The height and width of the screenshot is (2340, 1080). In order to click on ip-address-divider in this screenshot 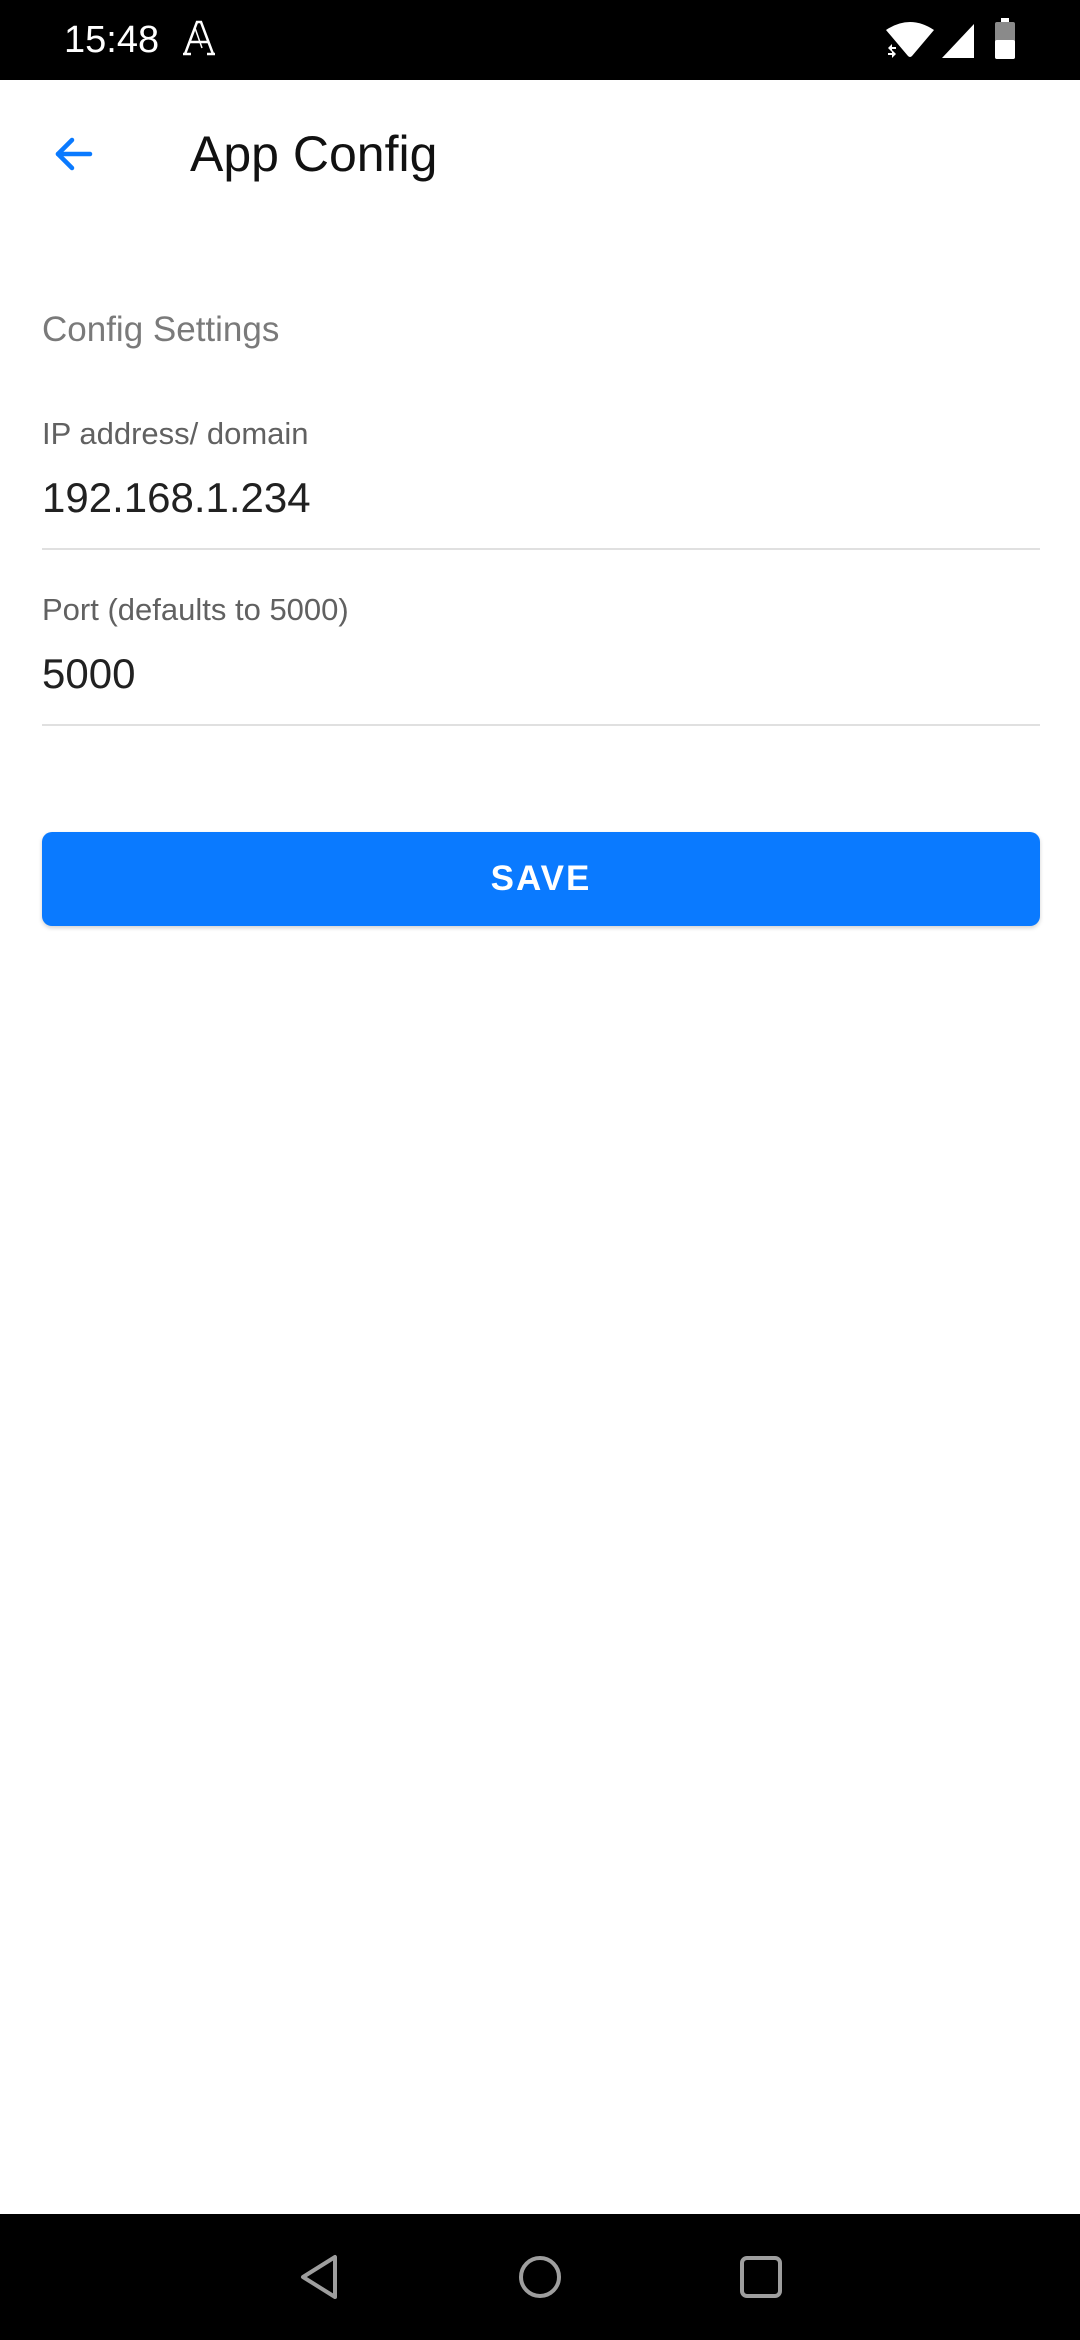, I will do `click(541, 549)`.